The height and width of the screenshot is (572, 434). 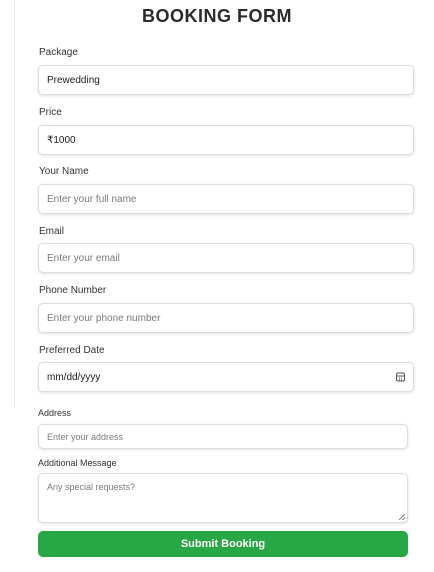 I want to click on message-textarea: Any special requests?, so click(x=223, y=498).